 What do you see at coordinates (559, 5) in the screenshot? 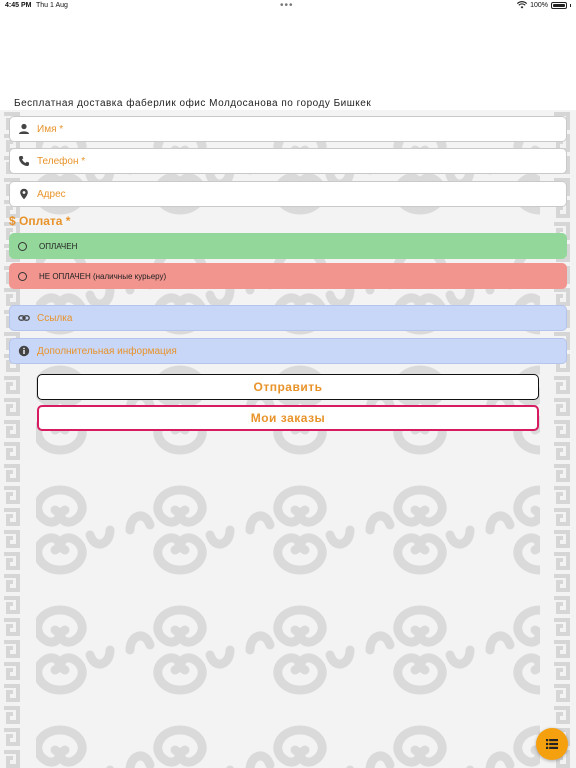
I see `battery-icon` at bounding box center [559, 5].